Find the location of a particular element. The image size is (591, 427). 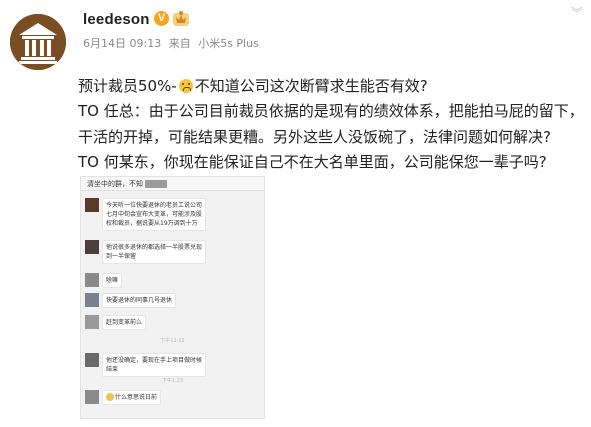

post-meta: 6月14日 09:13 来自 小米5s Plus is located at coordinates (173, 43).